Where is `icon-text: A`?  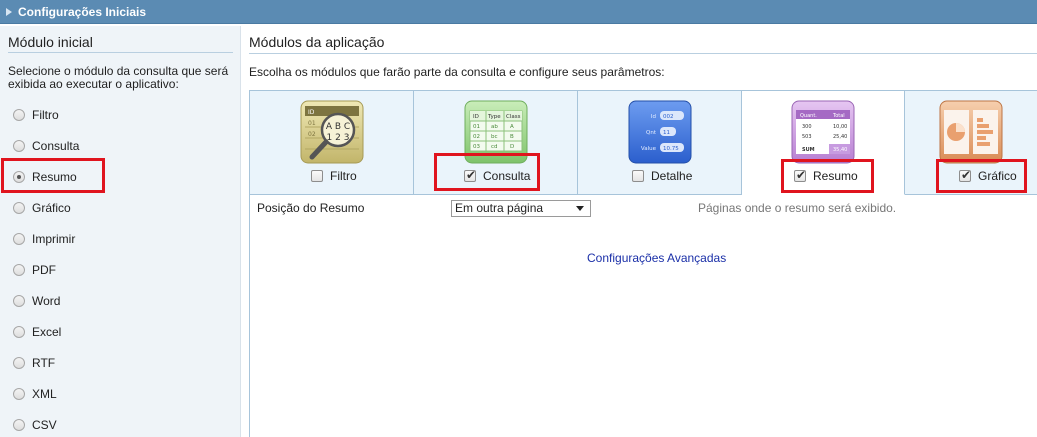 icon-text: A is located at coordinates (512, 127).